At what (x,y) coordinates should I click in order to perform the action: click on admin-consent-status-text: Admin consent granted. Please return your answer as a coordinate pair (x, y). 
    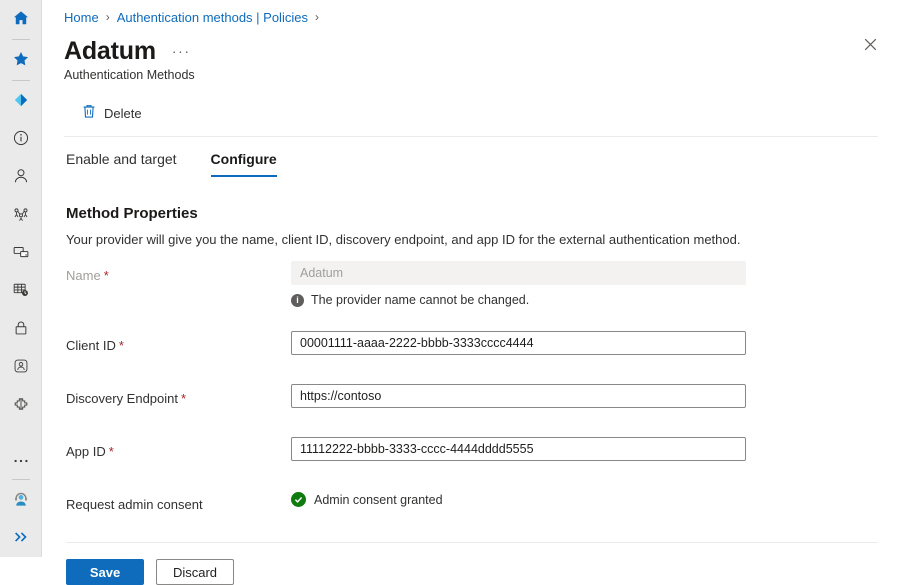
    Looking at the image, I should click on (378, 499).